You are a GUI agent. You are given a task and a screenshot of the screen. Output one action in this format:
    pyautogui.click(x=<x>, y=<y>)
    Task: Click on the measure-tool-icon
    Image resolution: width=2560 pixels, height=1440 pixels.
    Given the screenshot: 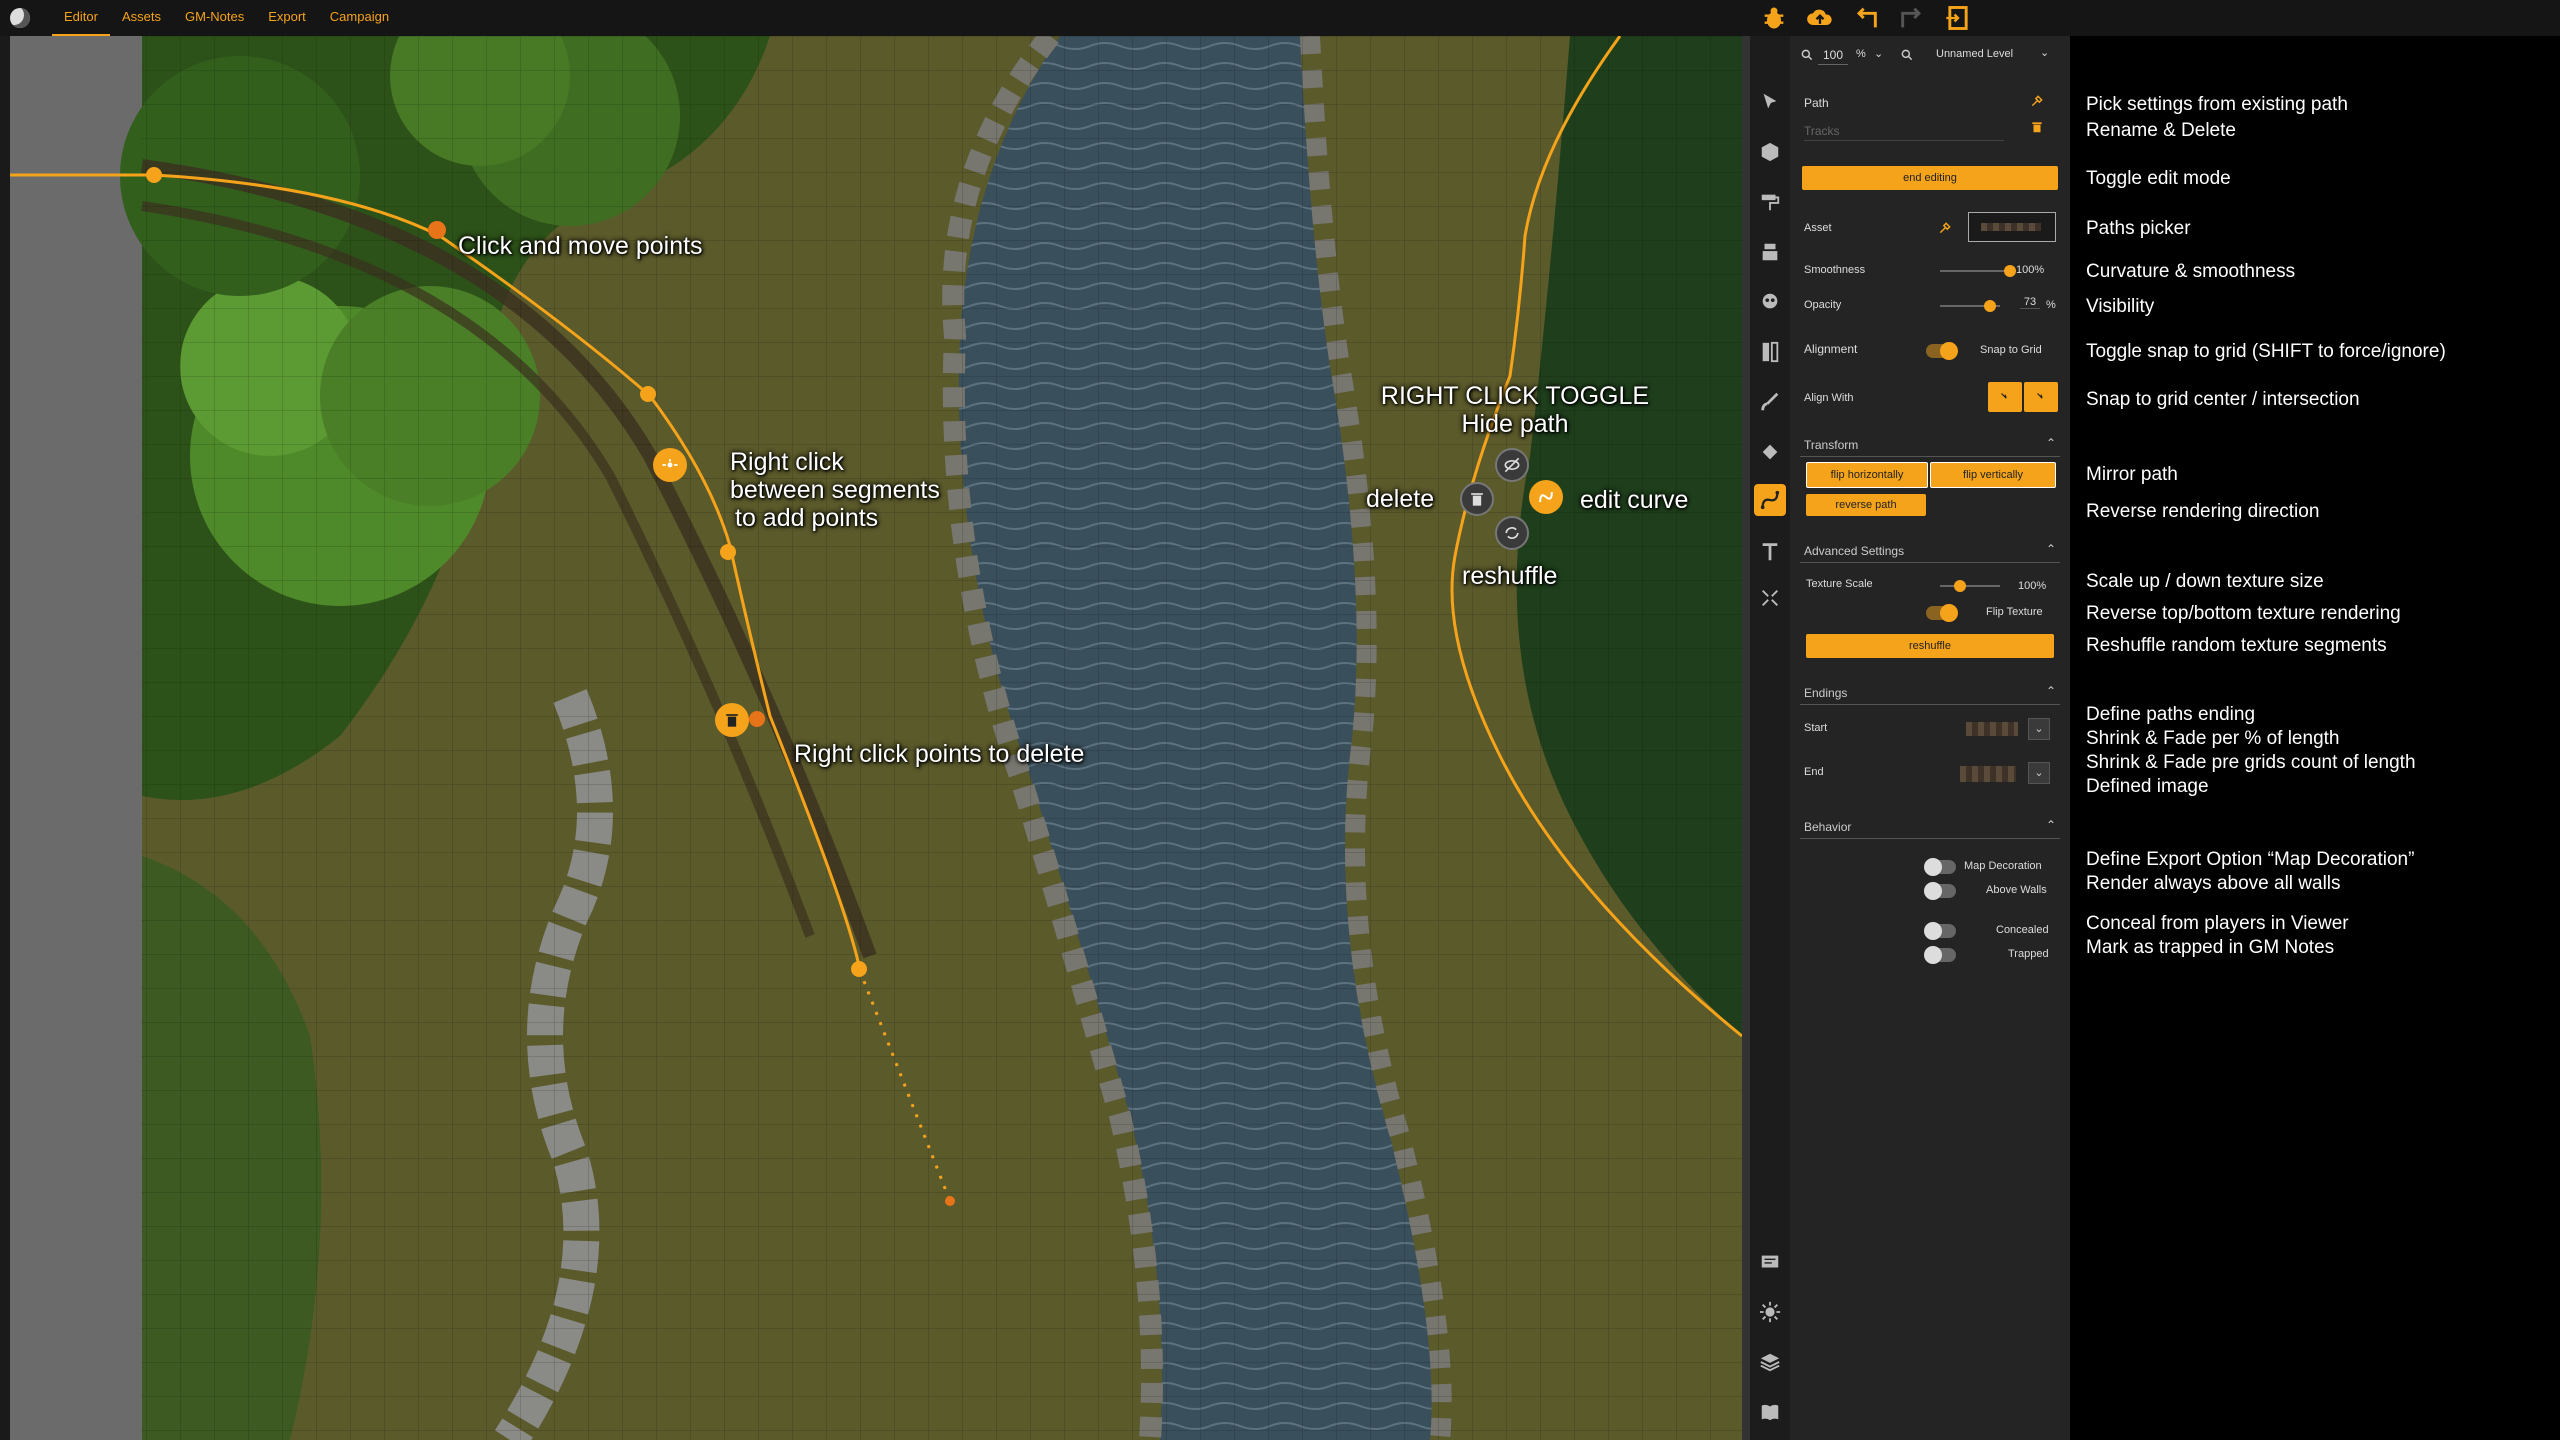 What is the action you would take?
    pyautogui.click(x=1770, y=598)
    